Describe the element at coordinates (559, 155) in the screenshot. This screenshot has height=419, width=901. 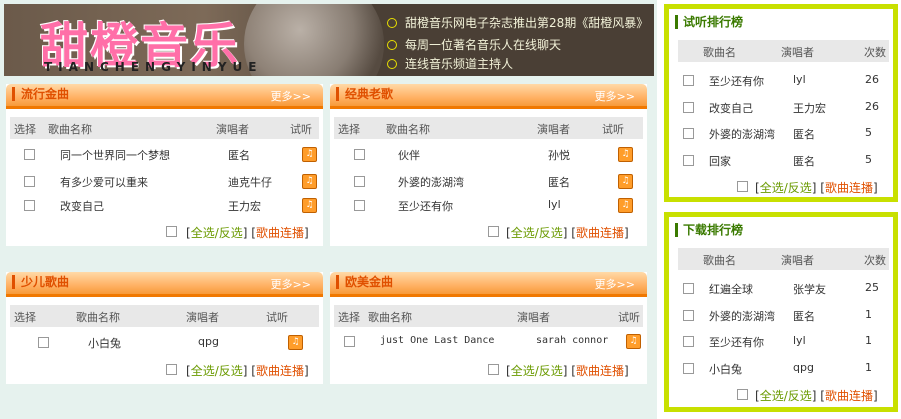
I see `singer-name: 孙悦` at that location.